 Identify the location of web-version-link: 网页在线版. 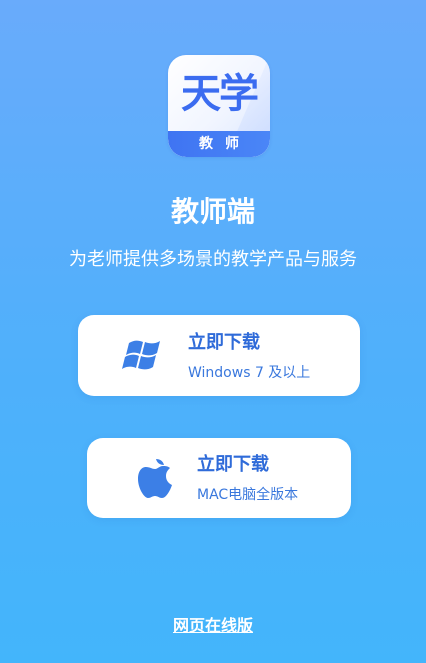
(213, 626).